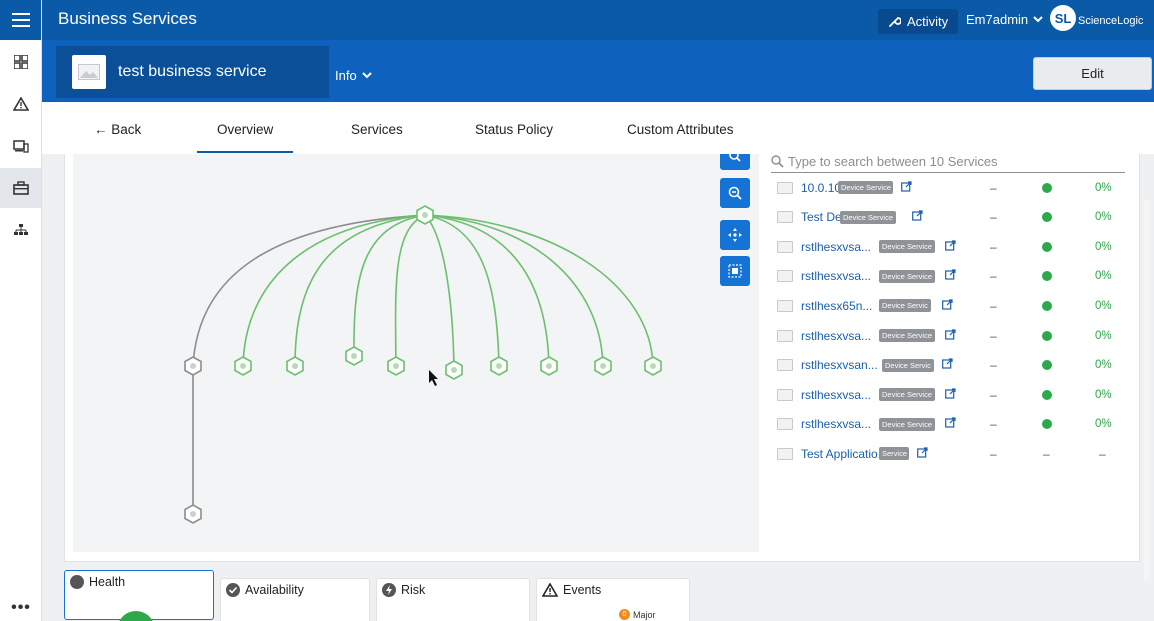  Describe the element at coordinates (735, 193) in the screenshot. I see `zoom-out-button` at that location.